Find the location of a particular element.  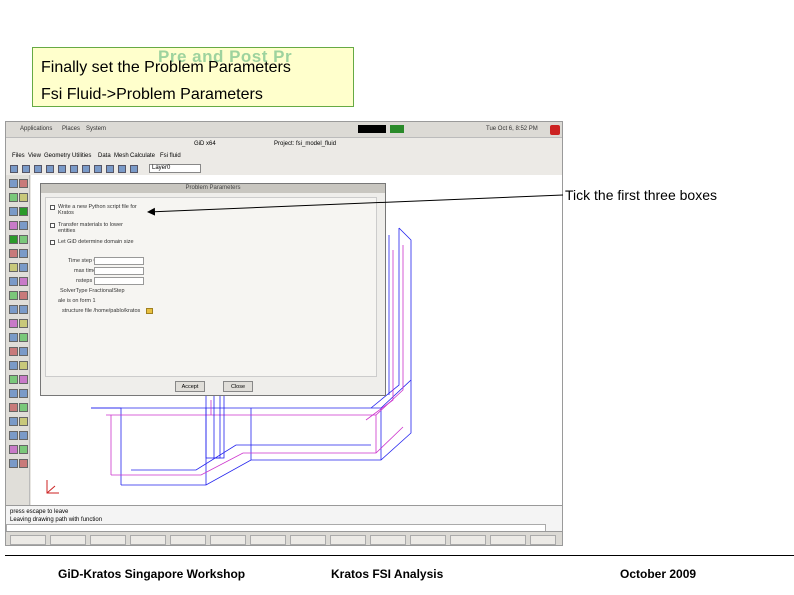

write-python-checkbox is located at coordinates (52, 207).